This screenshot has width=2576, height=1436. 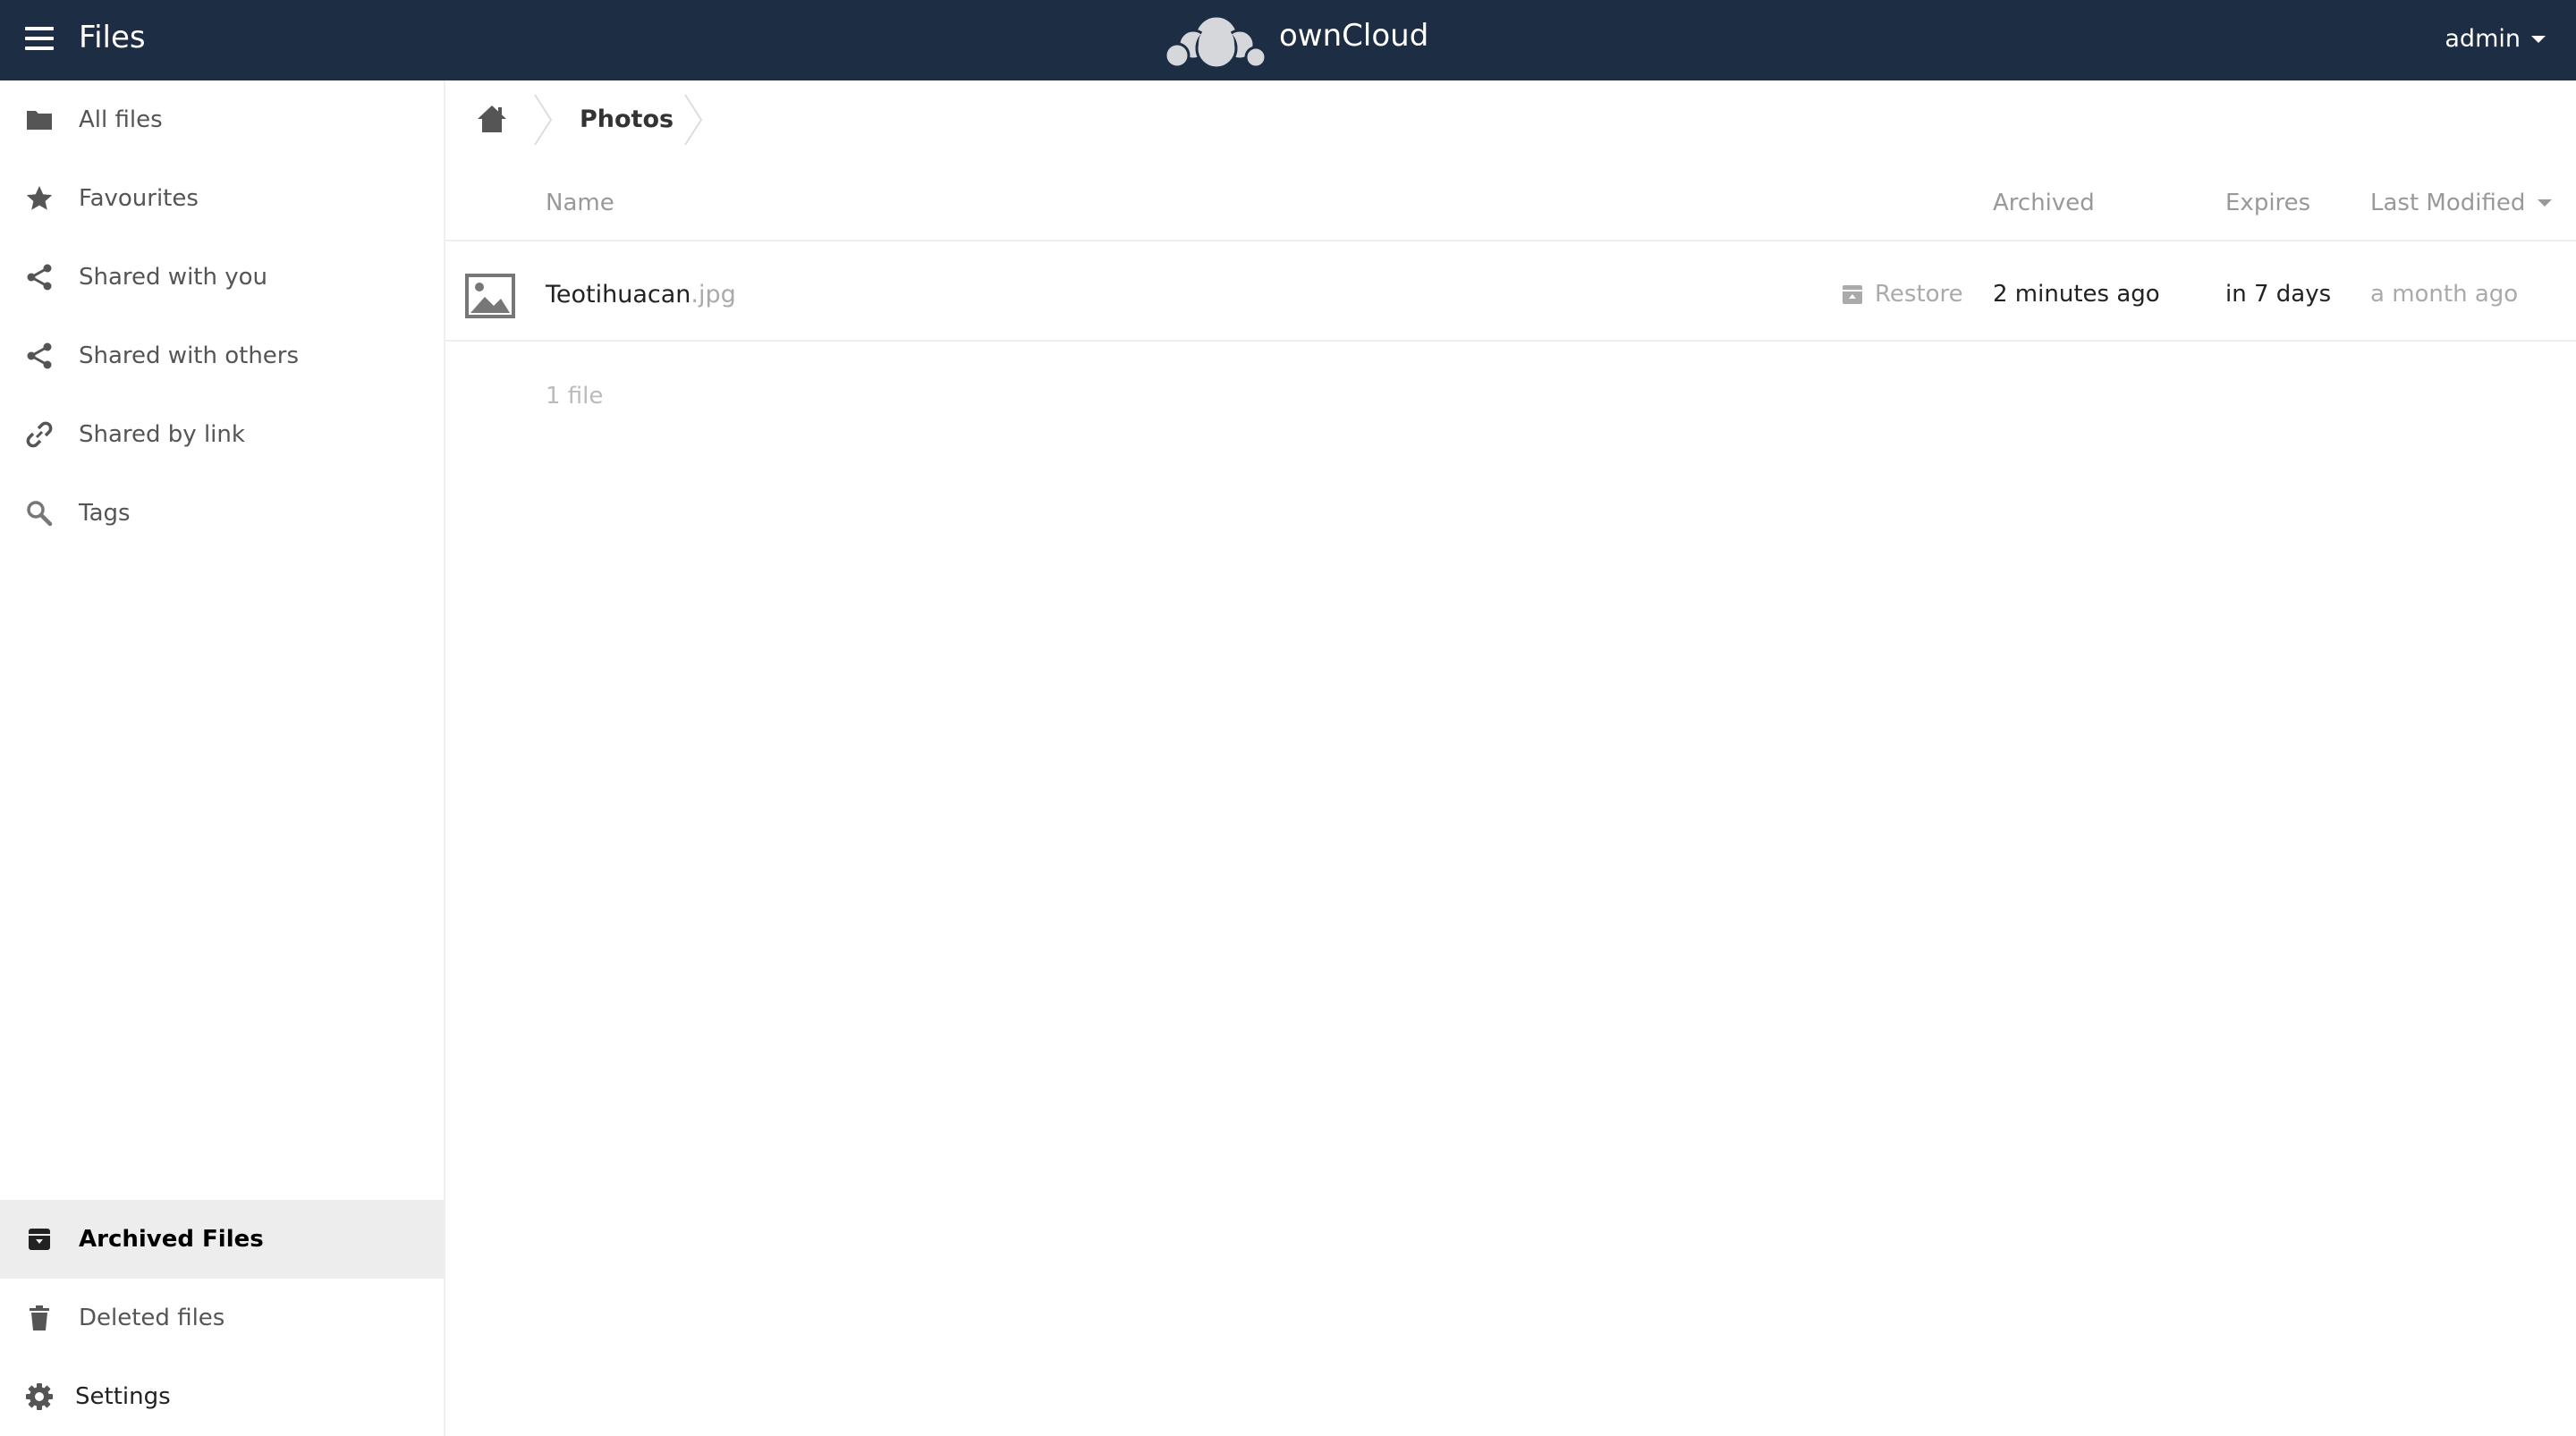 What do you see at coordinates (121, 119) in the screenshot?
I see `sidebar-item-label: All files` at bounding box center [121, 119].